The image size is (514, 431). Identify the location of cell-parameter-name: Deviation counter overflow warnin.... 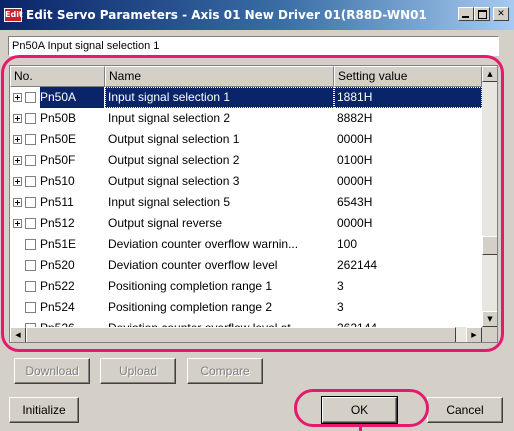
(203, 244).